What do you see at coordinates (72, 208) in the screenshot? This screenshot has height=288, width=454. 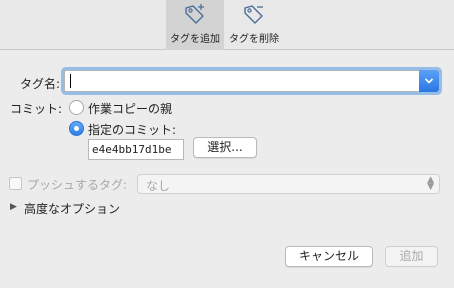 I see `advanced-options-label: 高度なオプション` at bounding box center [72, 208].